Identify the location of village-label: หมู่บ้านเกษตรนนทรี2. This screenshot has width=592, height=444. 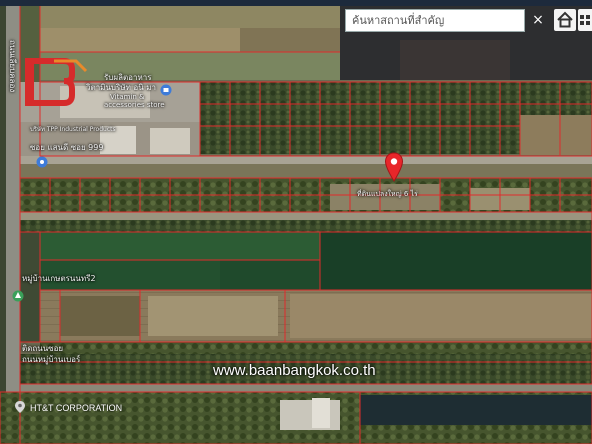
(59, 278).